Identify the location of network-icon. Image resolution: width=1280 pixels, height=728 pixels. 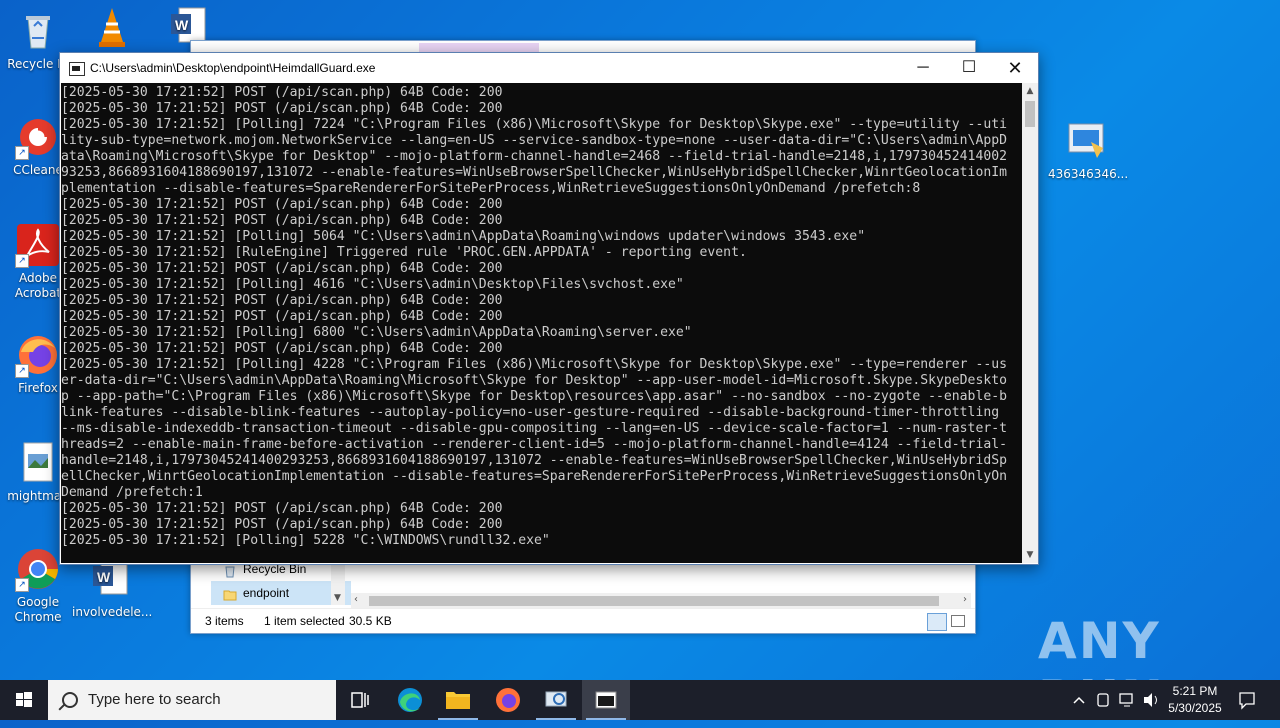
(1126, 700).